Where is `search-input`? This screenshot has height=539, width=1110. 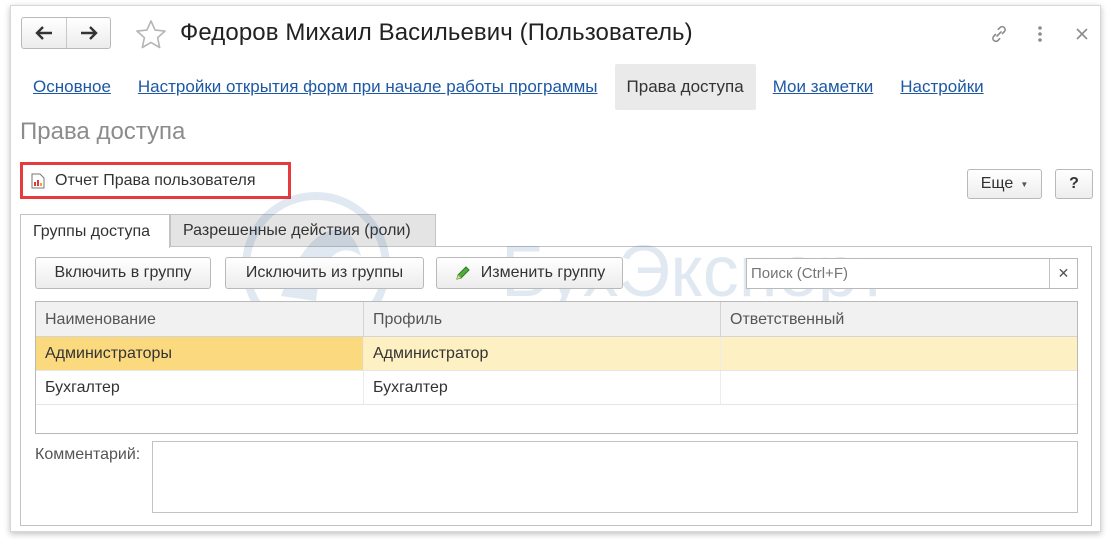 search-input is located at coordinates (898, 273).